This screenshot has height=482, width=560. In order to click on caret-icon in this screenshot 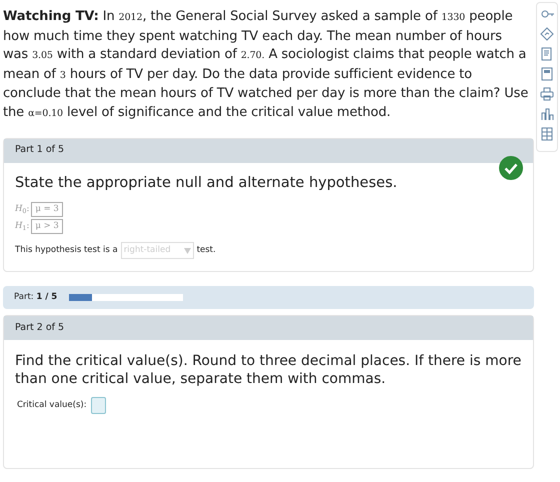, I will do `click(187, 251)`.